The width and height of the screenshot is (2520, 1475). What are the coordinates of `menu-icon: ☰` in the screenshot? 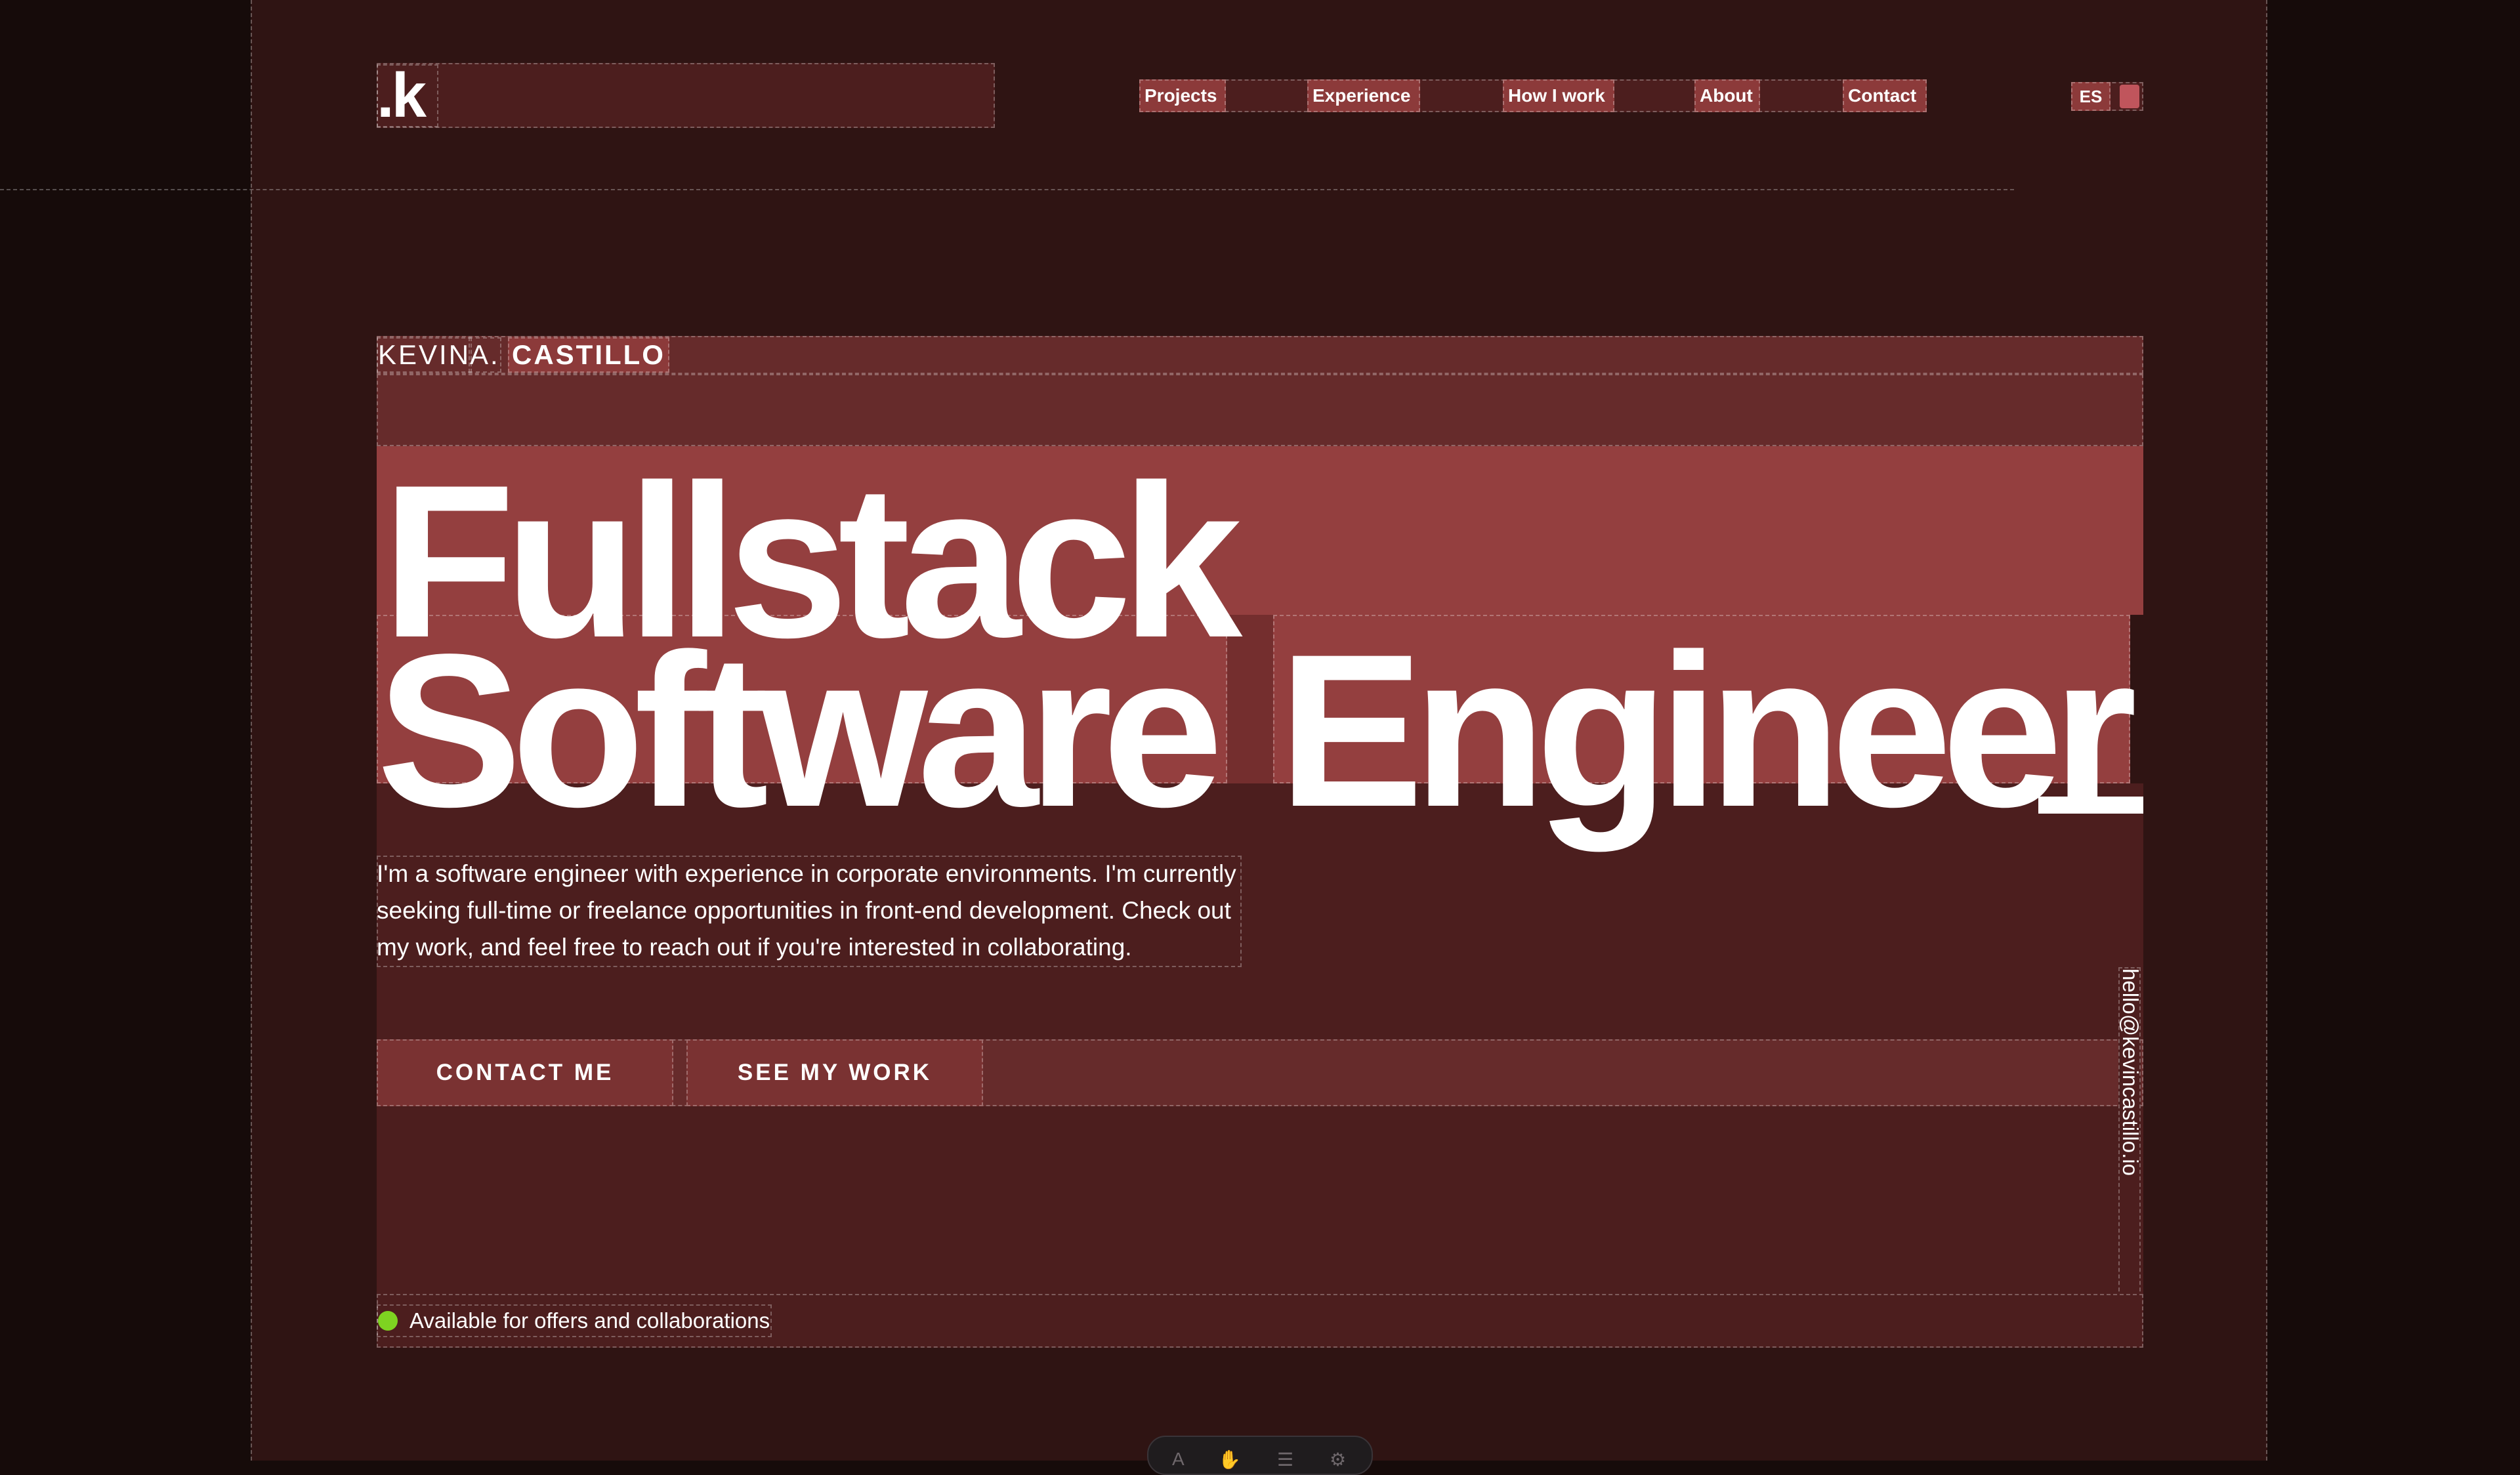 It's located at (1285, 1459).